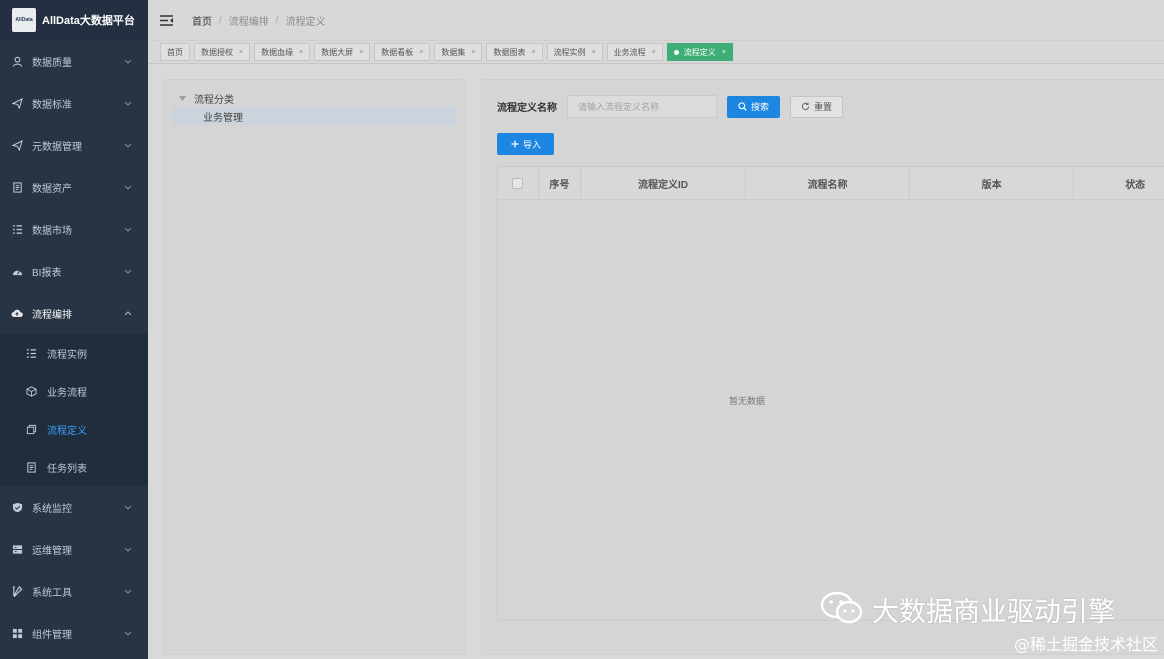 This screenshot has width=1164, height=659. I want to click on sidebar-item-system-tools: 系统工具, so click(74, 591).